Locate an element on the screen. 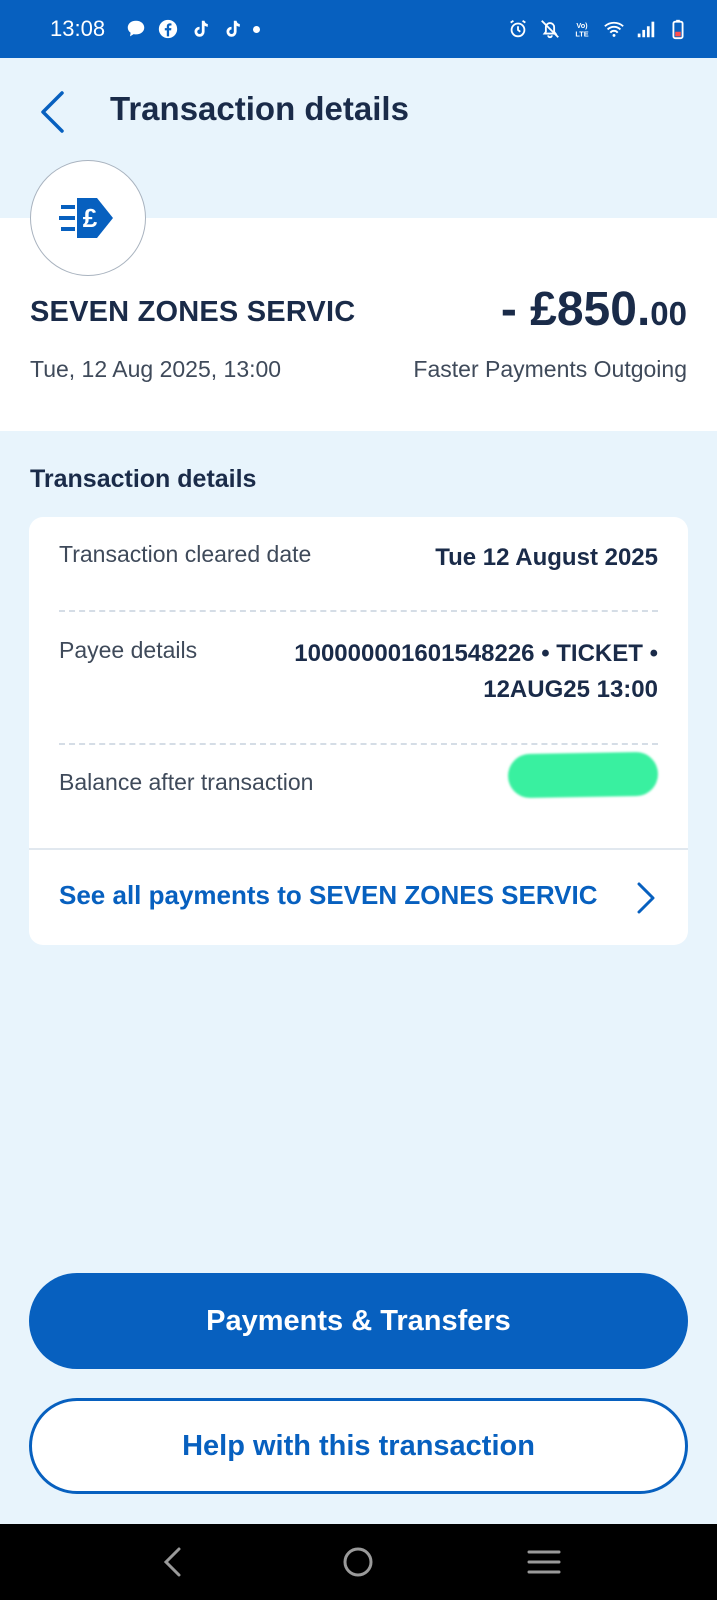  status-bar: 13:08 Vo) LTE is located at coordinates (358, 29).